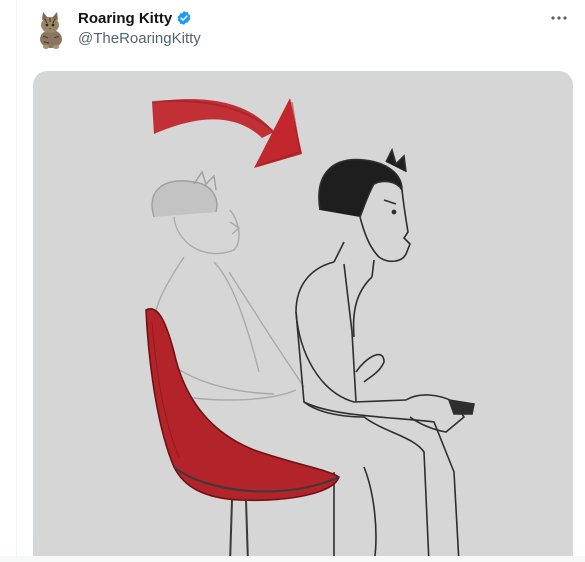 The width and height of the screenshot is (585, 562). I want to click on more-options-icon, so click(559, 18).